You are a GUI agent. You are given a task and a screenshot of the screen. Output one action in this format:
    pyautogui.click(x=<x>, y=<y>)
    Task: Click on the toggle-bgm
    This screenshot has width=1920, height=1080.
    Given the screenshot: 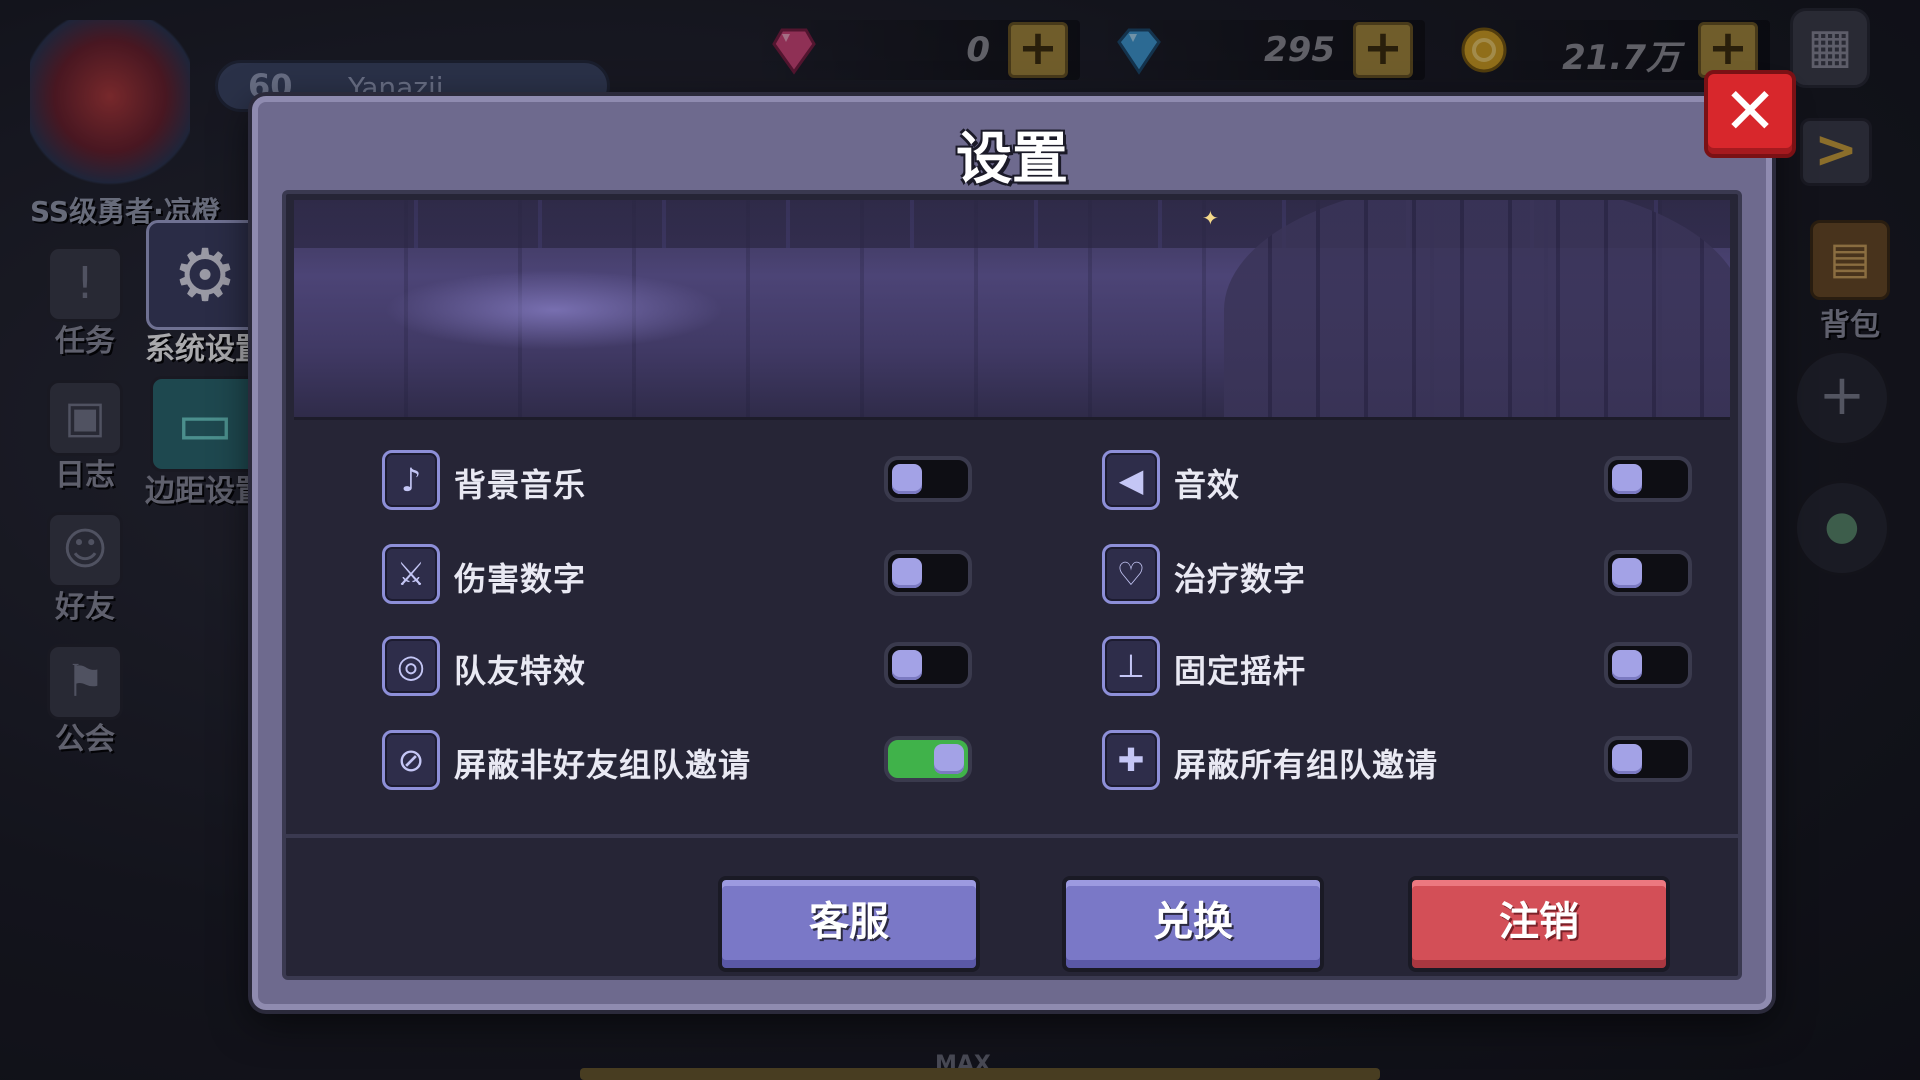 What is the action you would take?
    pyautogui.click(x=928, y=479)
    